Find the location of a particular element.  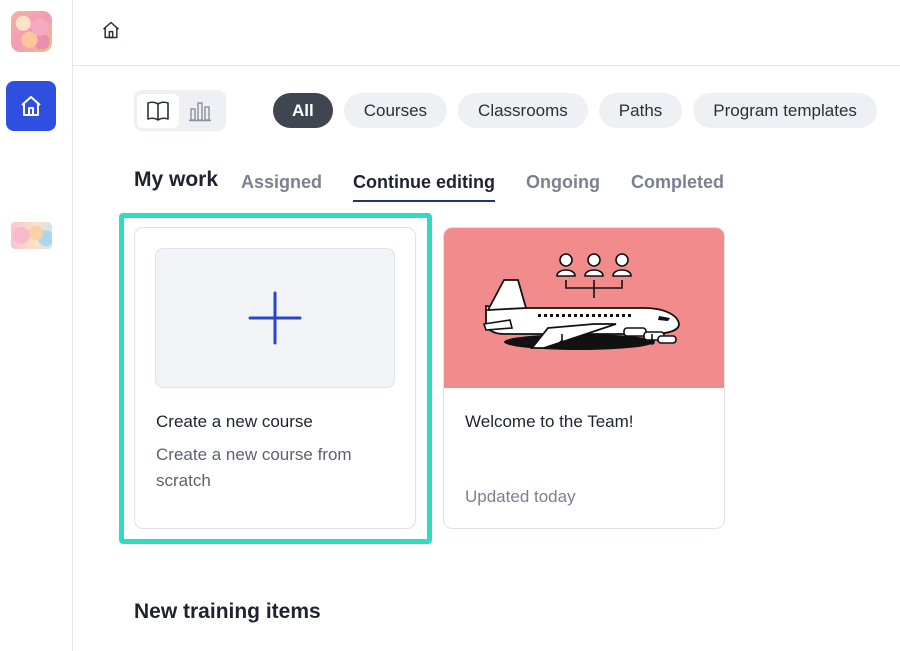

sidebar is located at coordinates (36, 325).